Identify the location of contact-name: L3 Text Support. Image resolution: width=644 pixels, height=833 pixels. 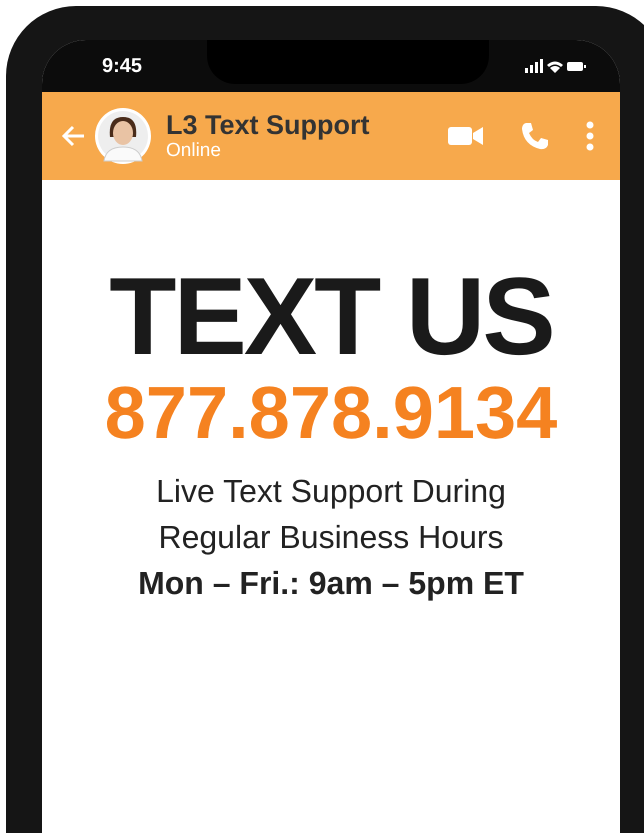
(268, 125).